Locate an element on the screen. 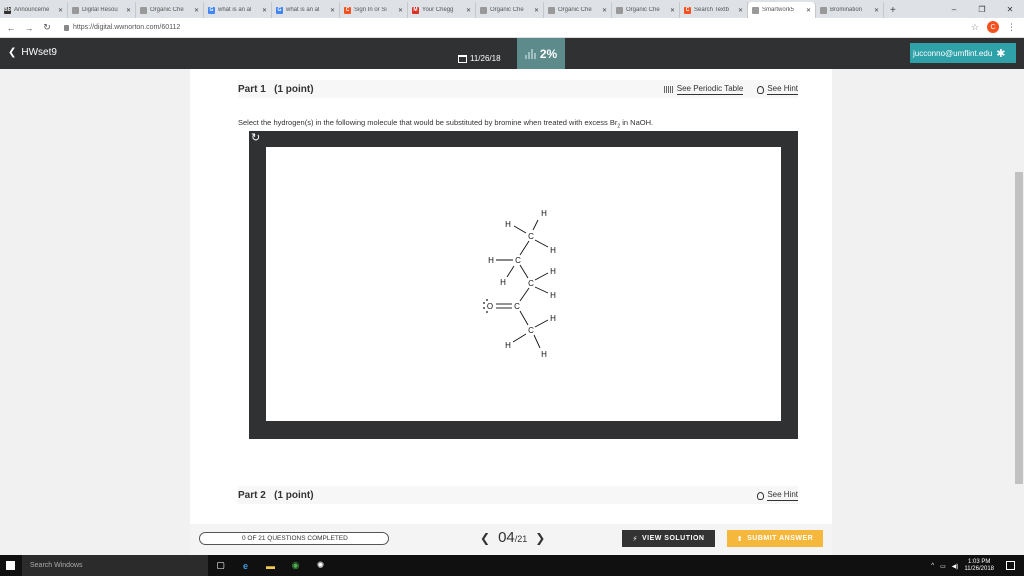  windows-start-icon is located at coordinates (10, 565).